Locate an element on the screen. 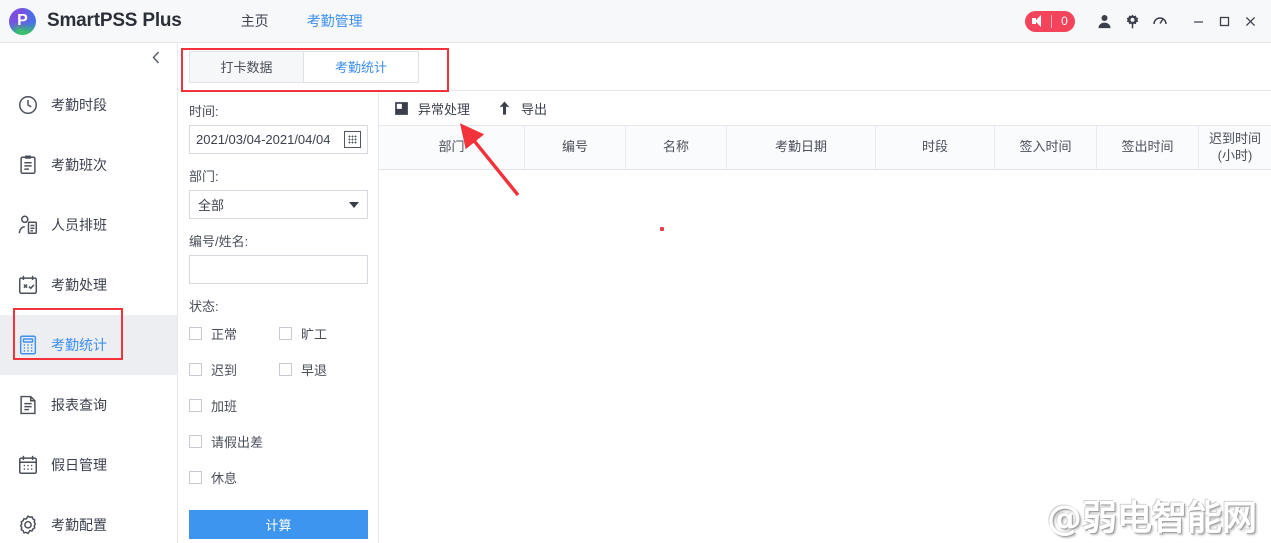  nav-item-attendance-management: 考勤管理 is located at coordinates (335, 21).